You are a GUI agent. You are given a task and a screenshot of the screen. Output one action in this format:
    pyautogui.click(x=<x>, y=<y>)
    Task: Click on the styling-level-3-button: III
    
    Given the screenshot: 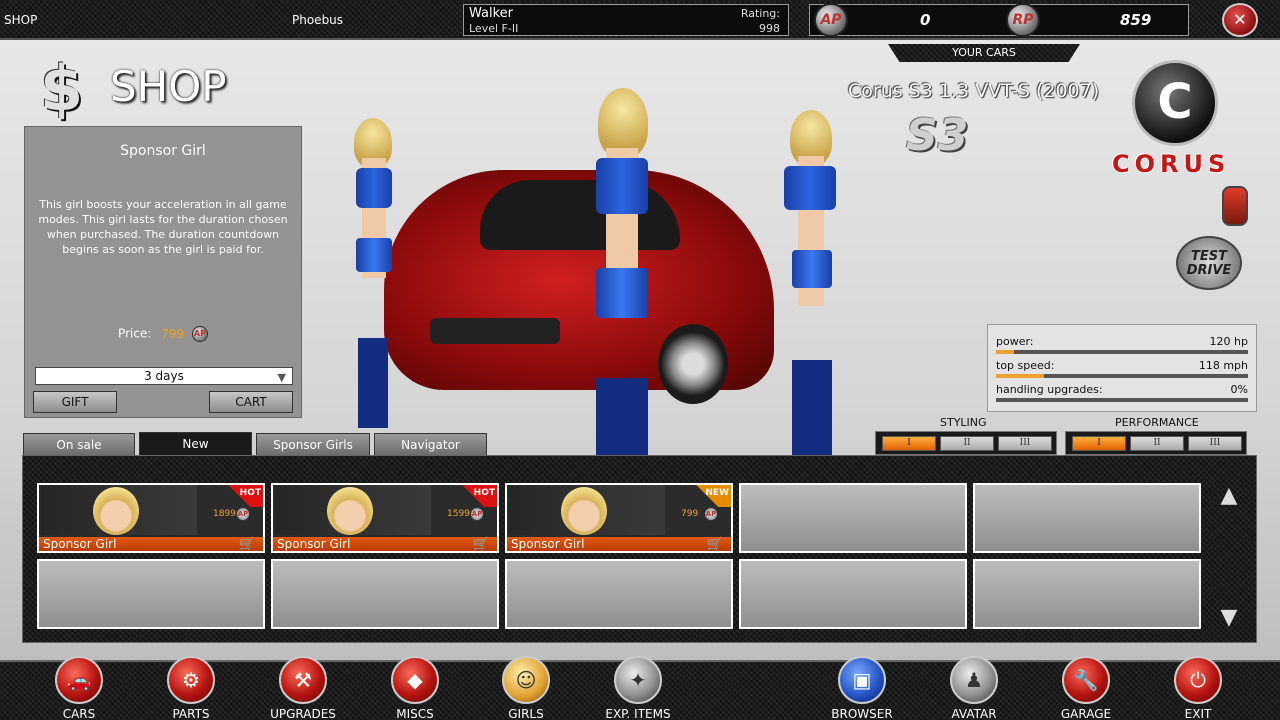 What is the action you would take?
    pyautogui.click(x=1025, y=443)
    